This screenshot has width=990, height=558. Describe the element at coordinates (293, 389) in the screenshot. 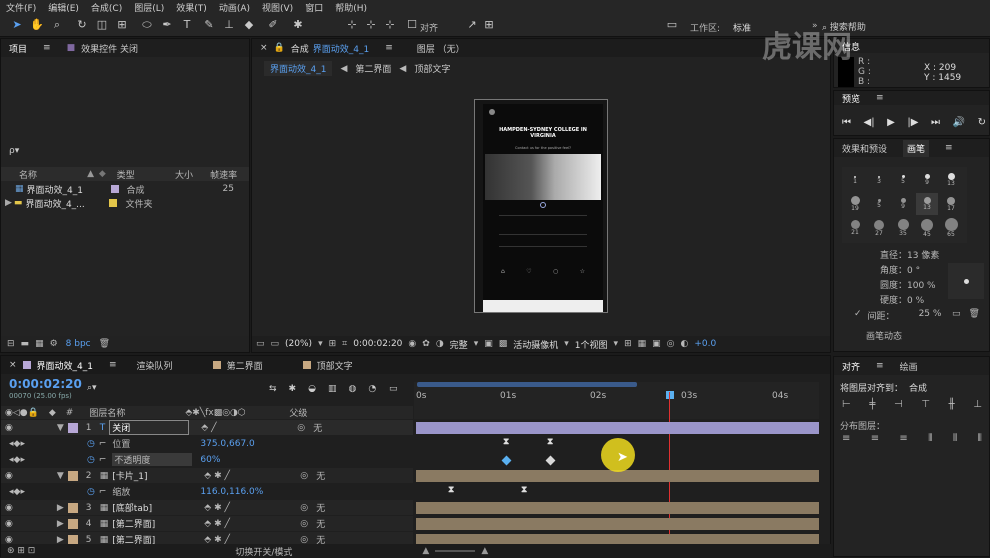

I see `draft-3d-icon: ✱` at that location.